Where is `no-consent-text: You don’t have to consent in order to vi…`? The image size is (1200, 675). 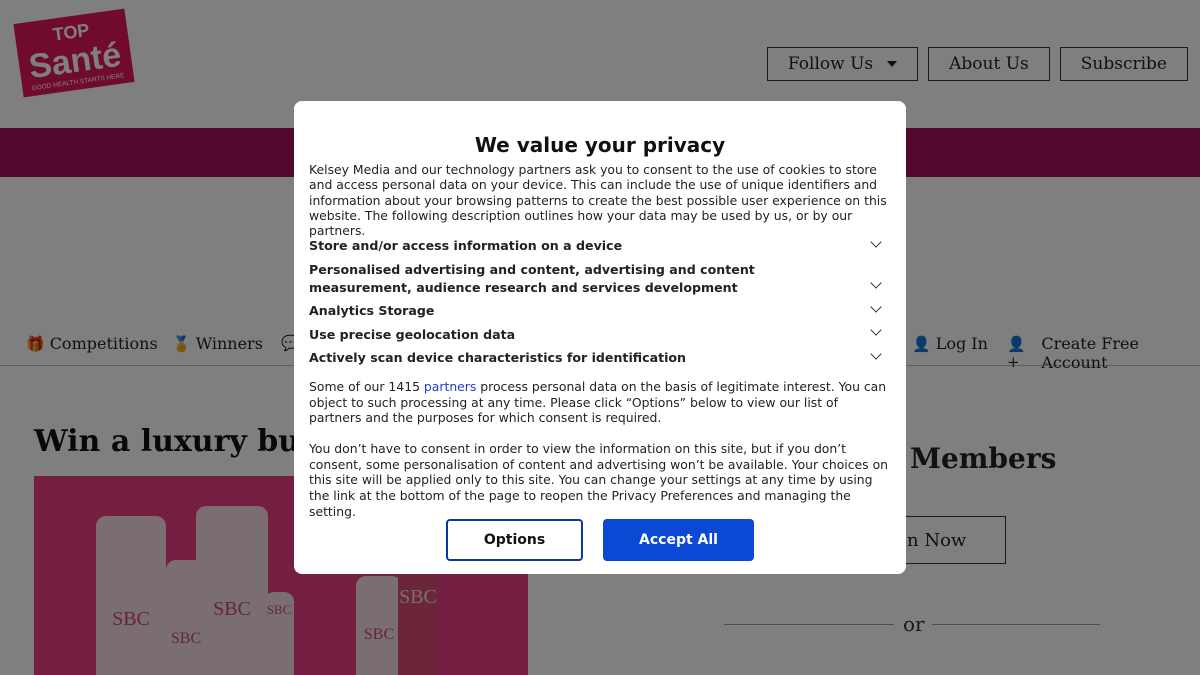 no-consent-text: You don’t have to consent in order to vi… is located at coordinates (599, 480).